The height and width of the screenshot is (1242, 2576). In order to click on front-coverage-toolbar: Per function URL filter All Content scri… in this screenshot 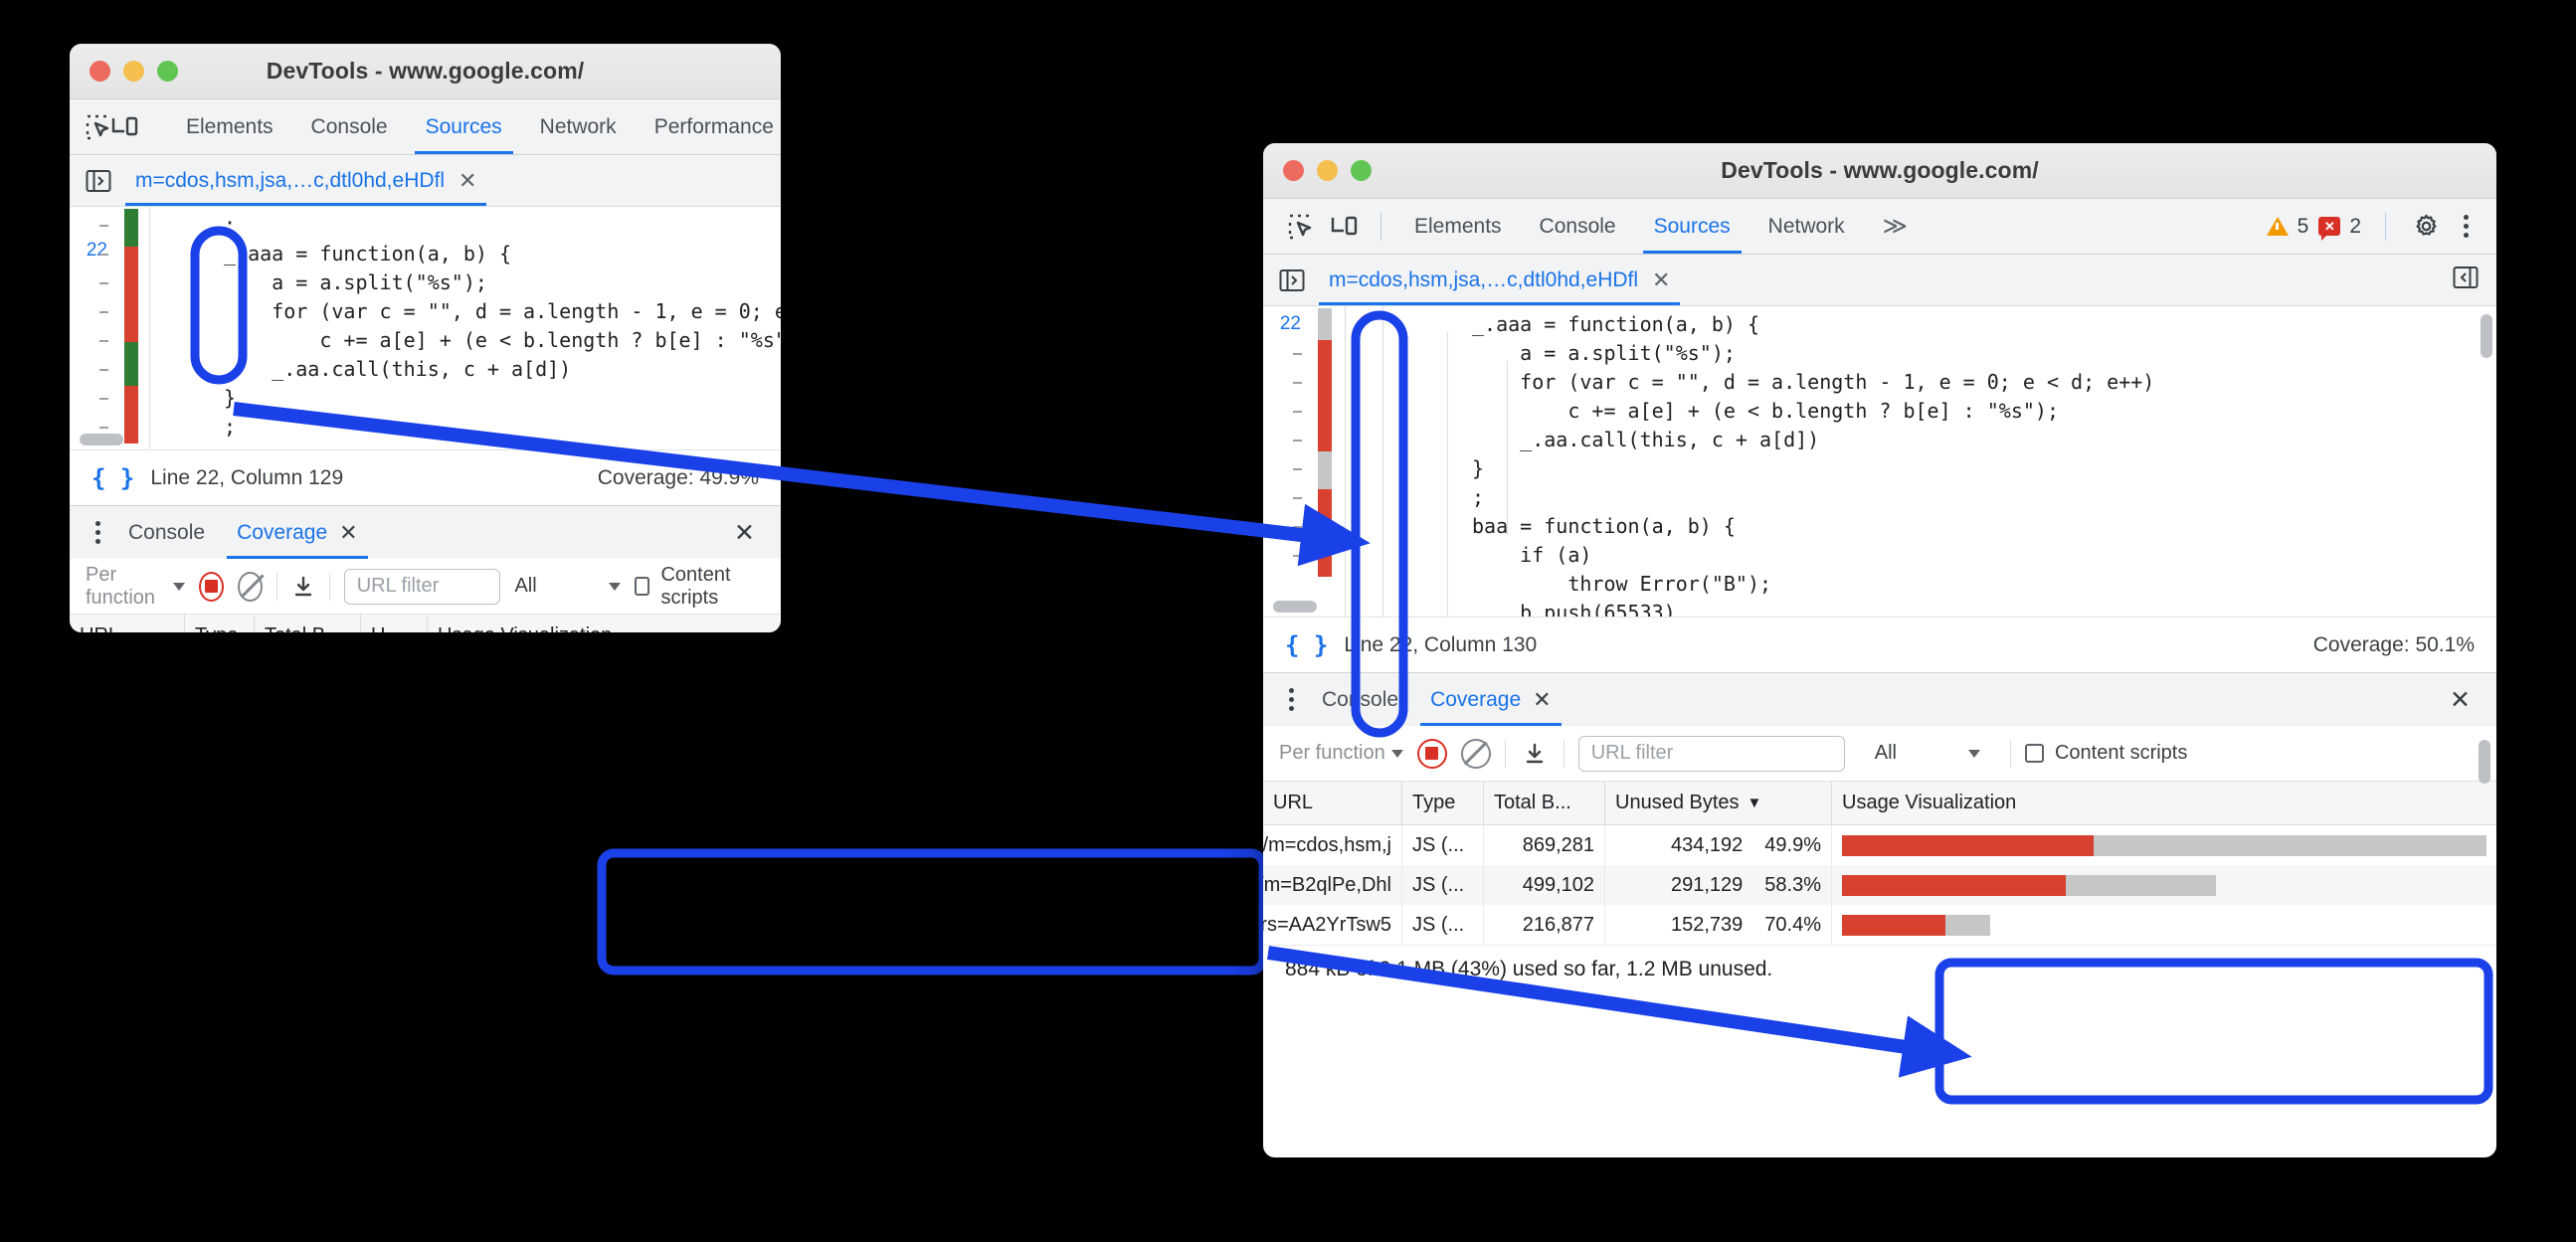, I will do `click(1879, 754)`.